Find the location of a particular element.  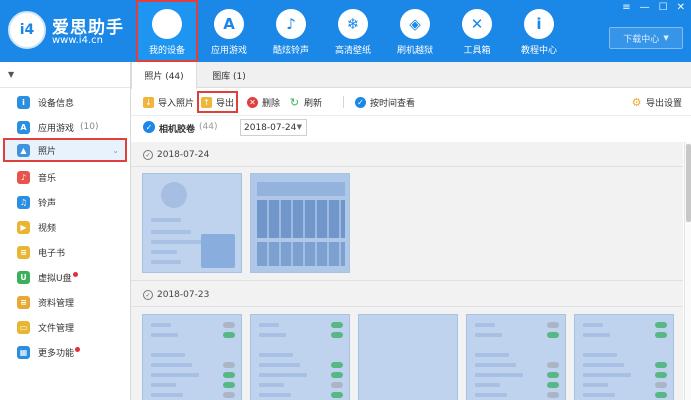

scrollbar is located at coordinates (687, 271).